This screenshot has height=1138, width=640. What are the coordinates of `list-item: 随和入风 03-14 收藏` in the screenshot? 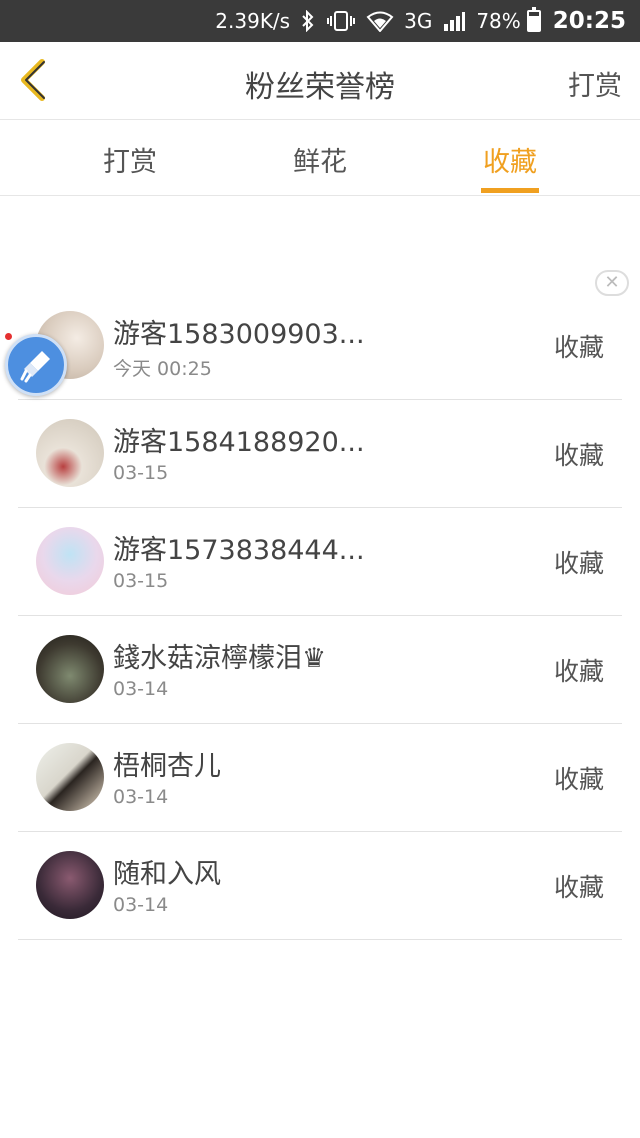 It's located at (320, 886).